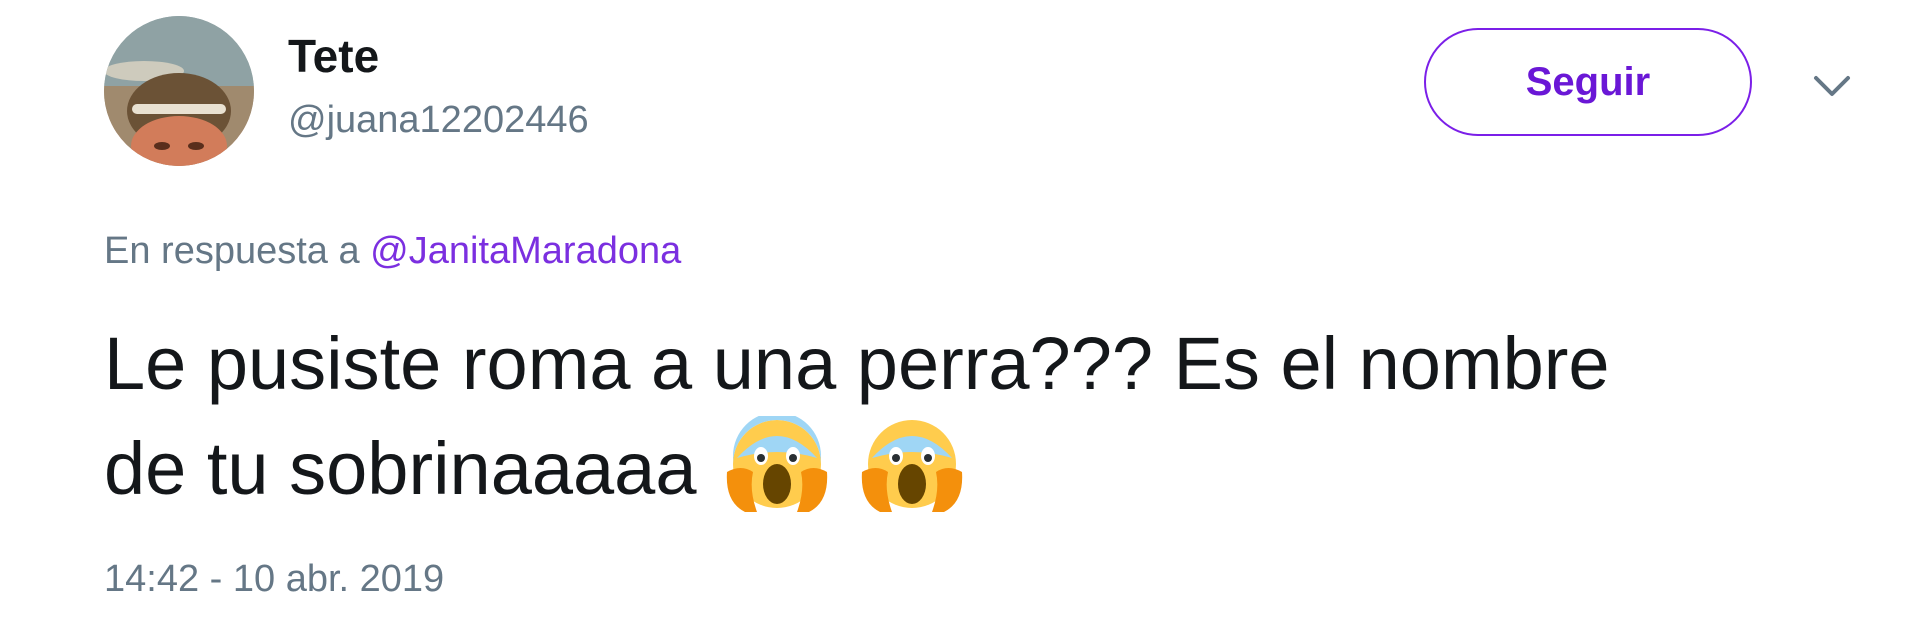 The image size is (1920, 628). Describe the element at coordinates (179, 91) in the screenshot. I see `avatar` at that location.